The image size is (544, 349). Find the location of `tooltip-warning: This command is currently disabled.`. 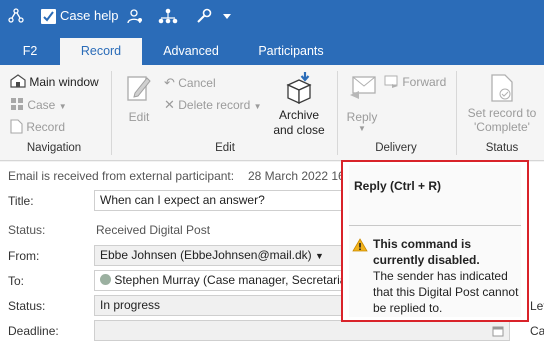

tooltip-warning: This command is currently disabled. is located at coordinates (426, 252).